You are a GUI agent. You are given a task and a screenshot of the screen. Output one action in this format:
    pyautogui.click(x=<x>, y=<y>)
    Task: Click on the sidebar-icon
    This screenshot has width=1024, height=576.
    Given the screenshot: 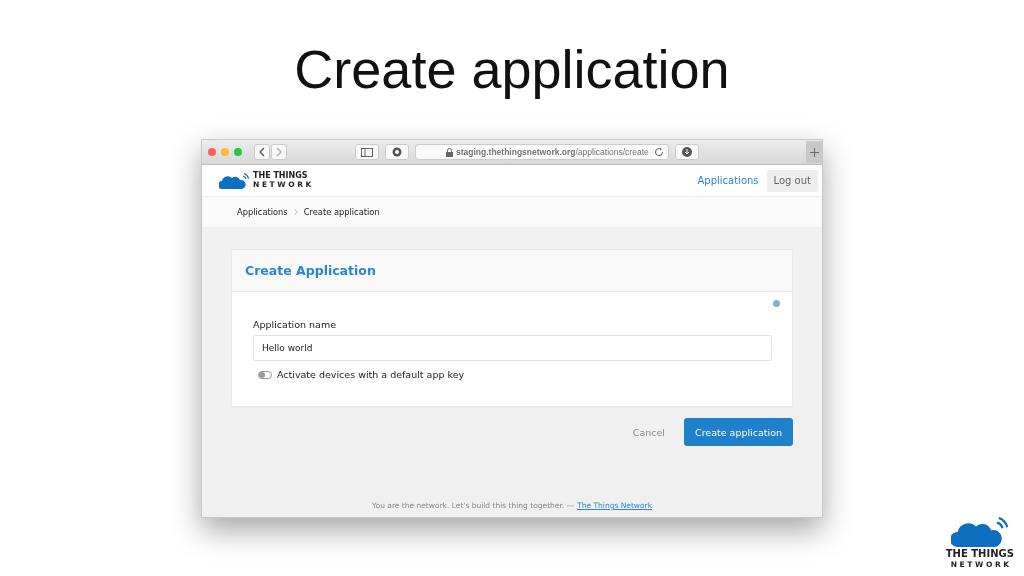 What is the action you would take?
    pyautogui.click(x=367, y=152)
    